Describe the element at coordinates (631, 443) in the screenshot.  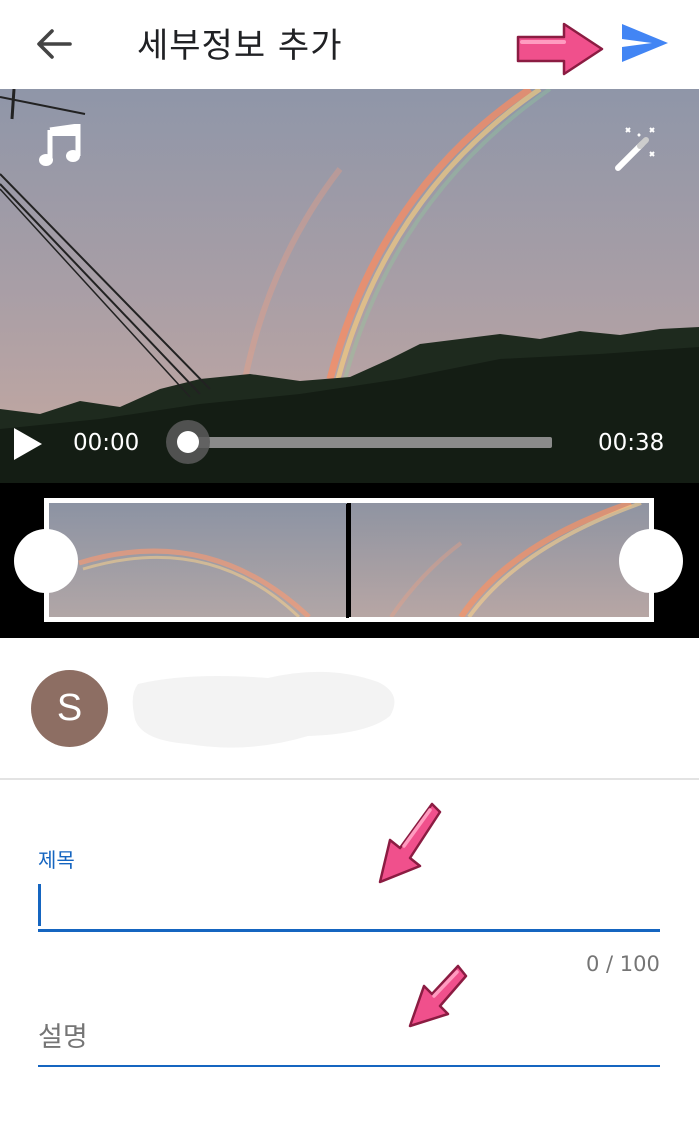
I see `duration: 00:38` at that location.